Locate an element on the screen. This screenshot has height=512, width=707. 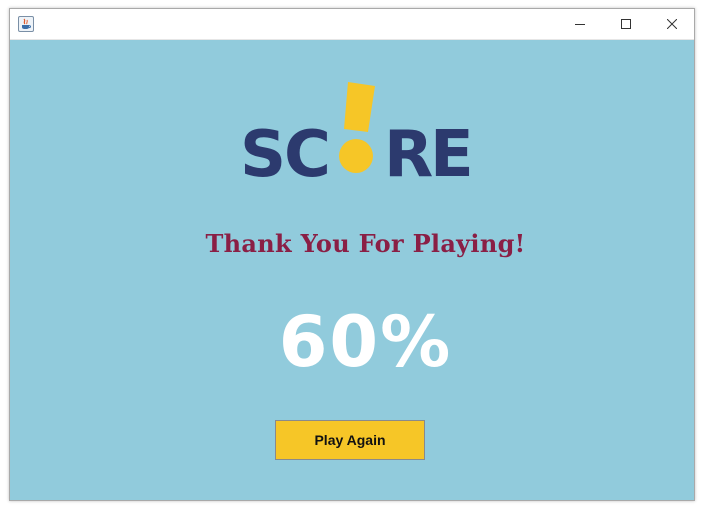
logo-letter-c: C is located at coordinates (307, 151).